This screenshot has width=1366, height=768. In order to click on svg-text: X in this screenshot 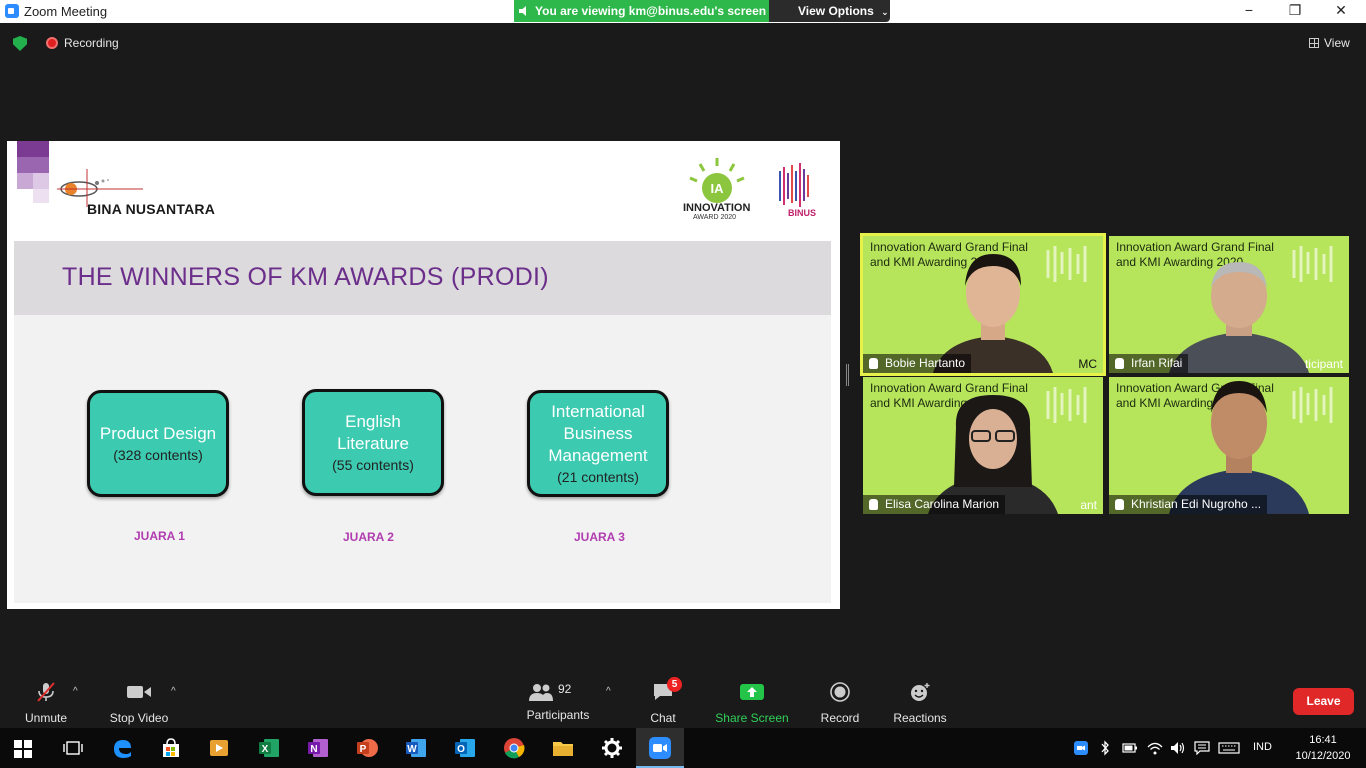, I will do `click(265, 749)`.